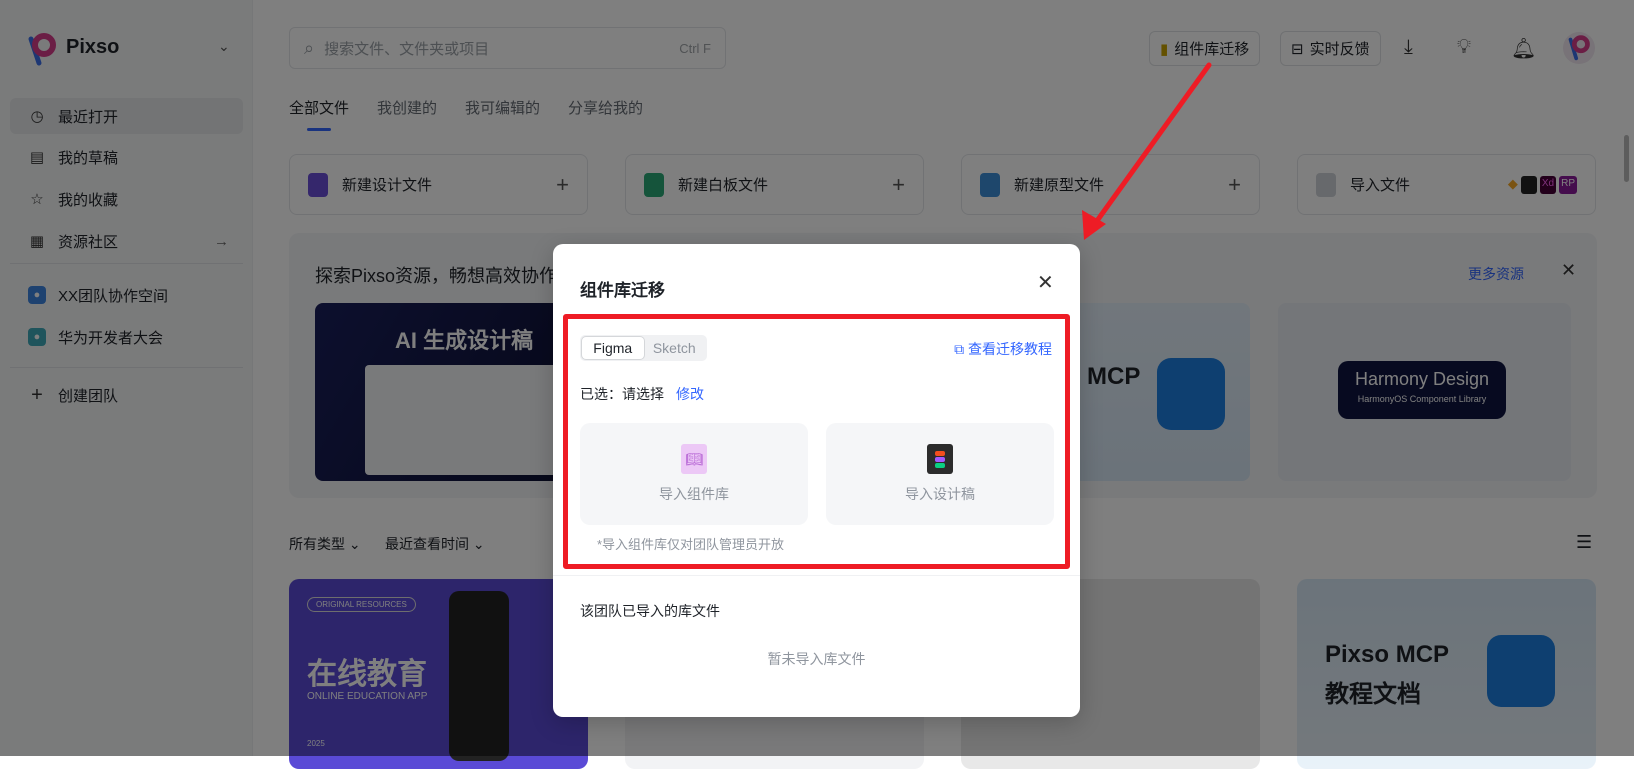  What do you see at coordinates (1045, 282) in the screenshot?
I see `close-icon: ✕` at bounding box center [1045, 282].